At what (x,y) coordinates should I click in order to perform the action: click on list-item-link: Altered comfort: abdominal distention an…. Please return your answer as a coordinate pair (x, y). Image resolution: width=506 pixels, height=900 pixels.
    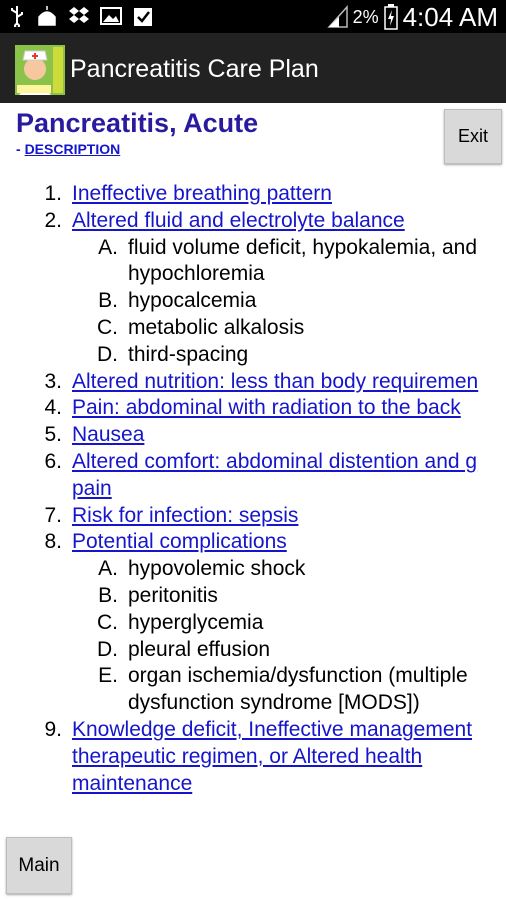
    Looking at the image, I should click on (274, 462).